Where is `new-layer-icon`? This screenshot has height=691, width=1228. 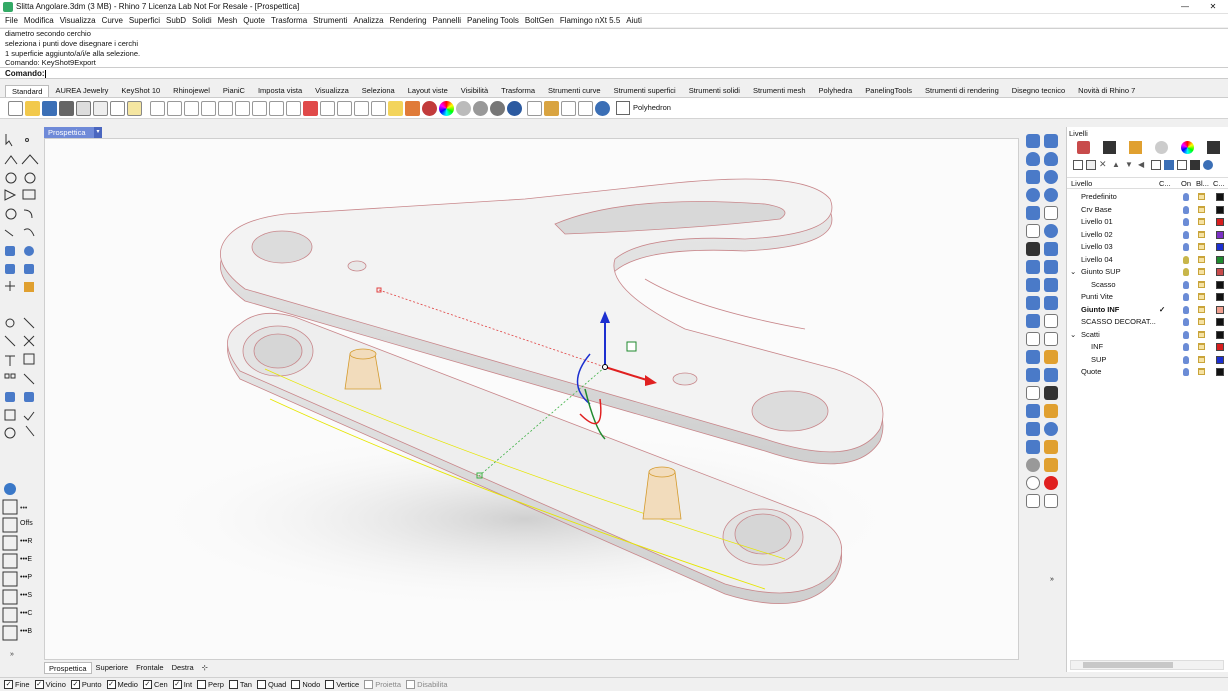 new-layer-icon is located at coordinates (1078, 165).